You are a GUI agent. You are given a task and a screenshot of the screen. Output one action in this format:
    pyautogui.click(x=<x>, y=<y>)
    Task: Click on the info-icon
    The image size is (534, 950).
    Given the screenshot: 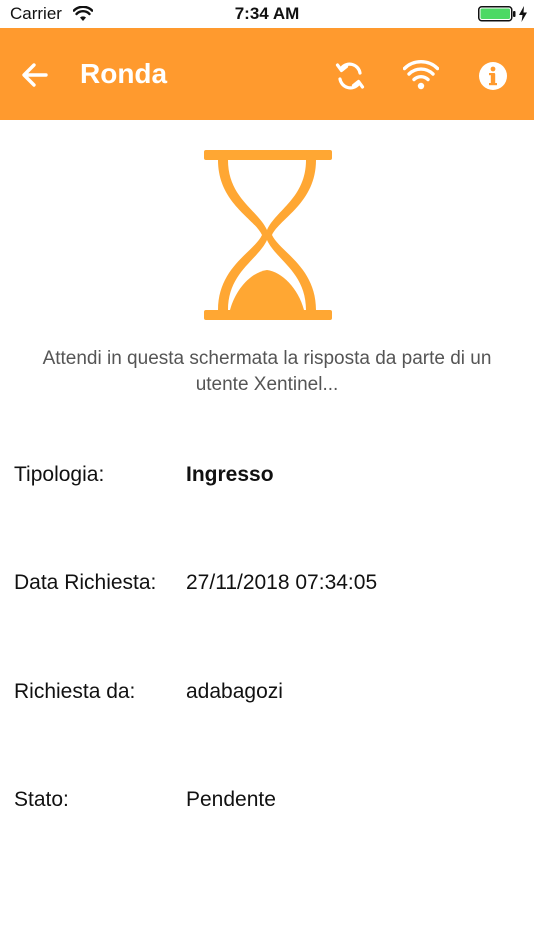 What is the action you would take?
    pyautogui.click(x=493, y=76)
    